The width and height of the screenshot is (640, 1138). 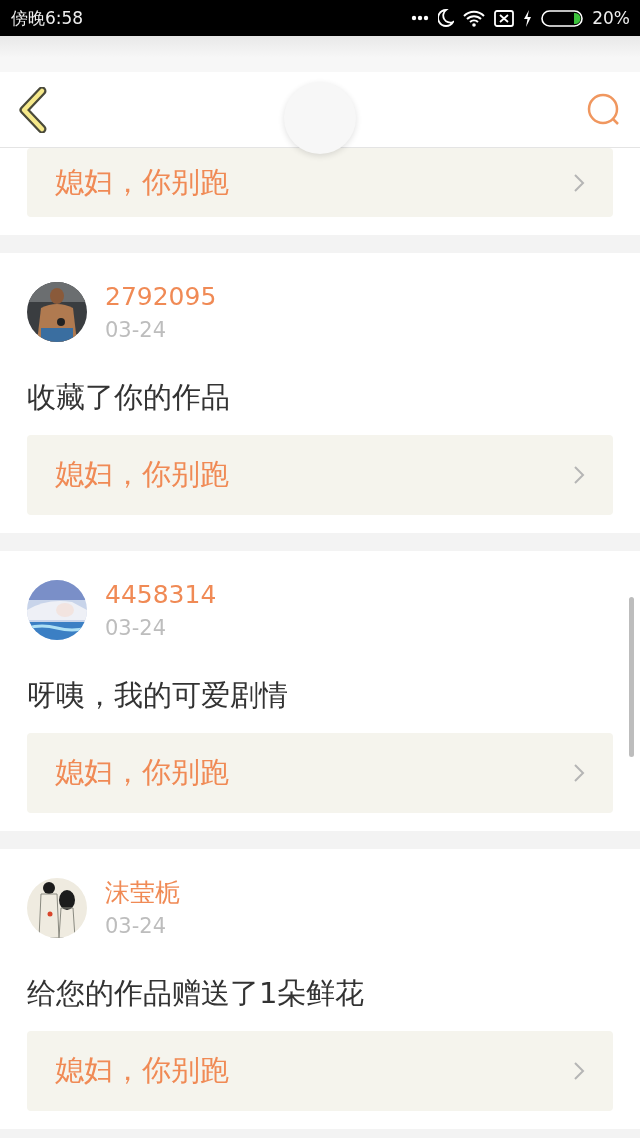 I want to click on wifi-icon, so click(x=474, y=18).